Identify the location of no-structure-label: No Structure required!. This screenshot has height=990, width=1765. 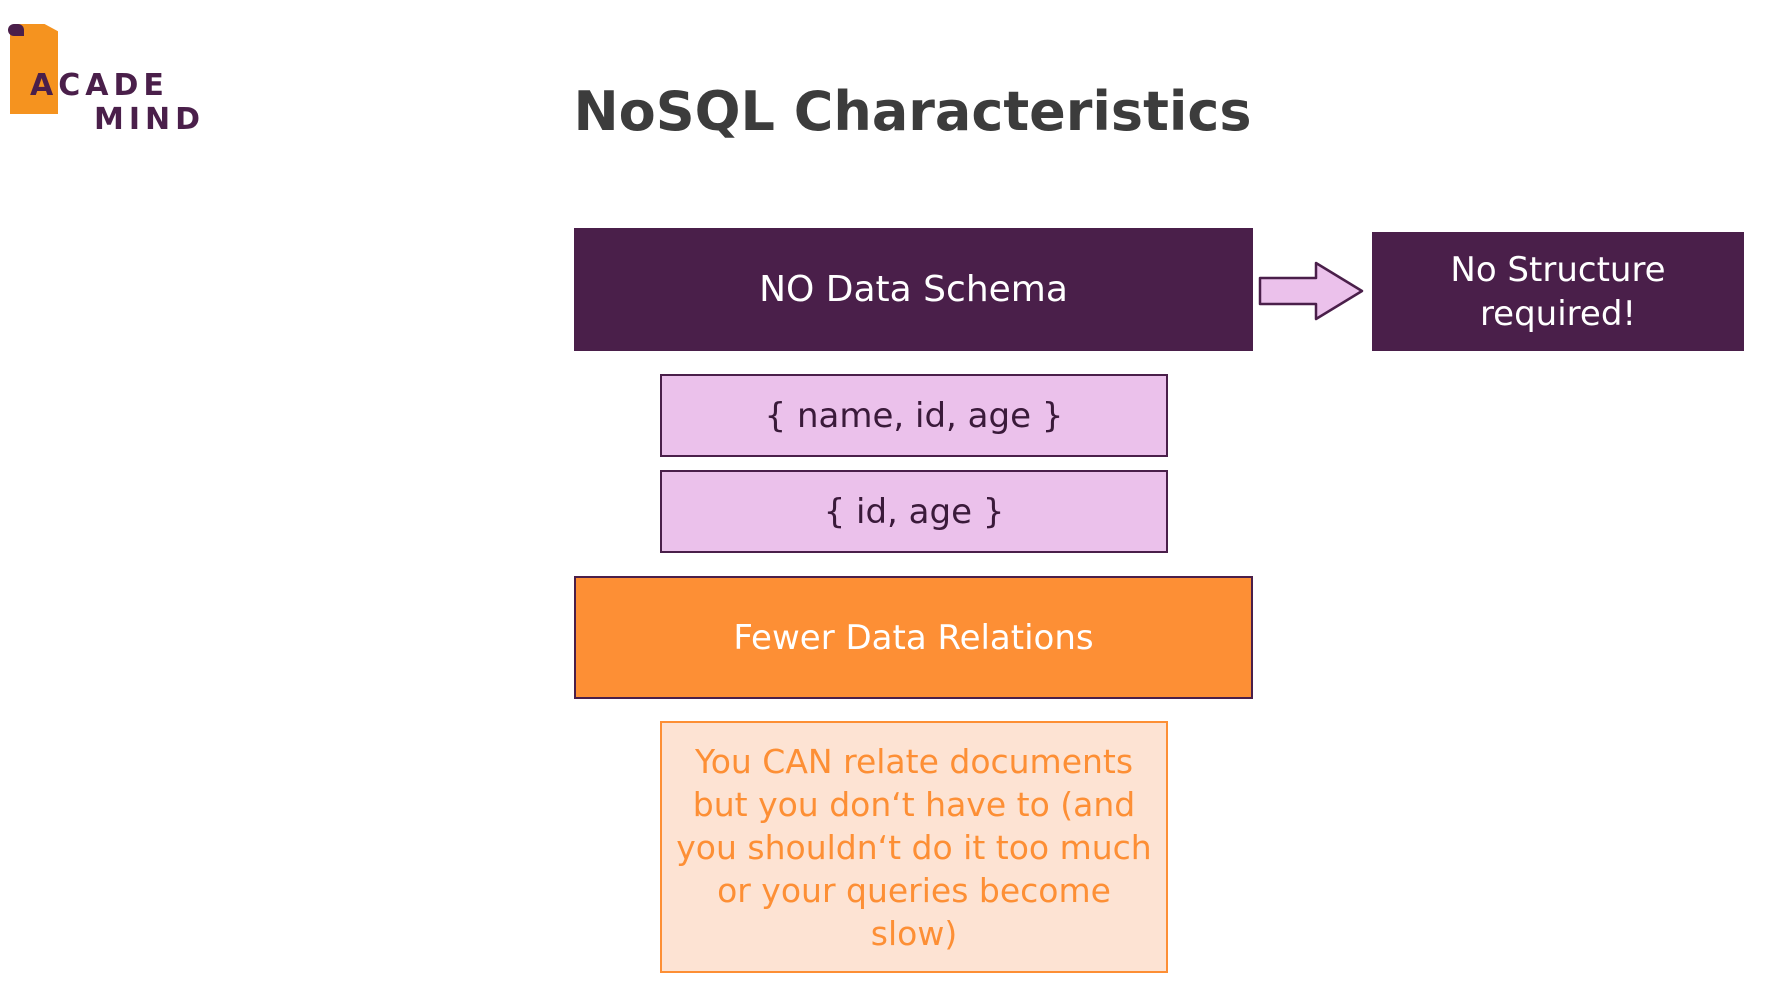
(1558, 291).